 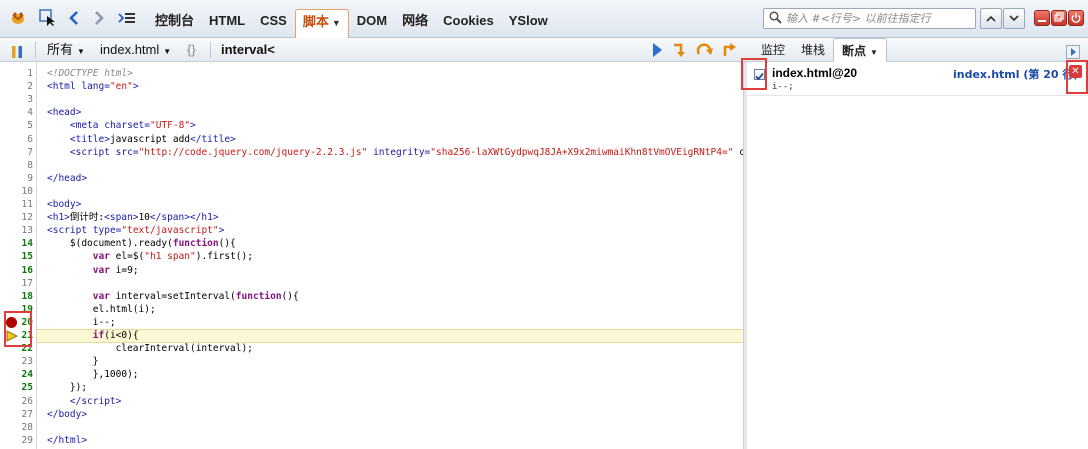 I want to click on panel-tabs: 控制台 HTML CSS 脚本 ▼ DOM 网络 Cookies YSlow, so click(x=352, y=23).